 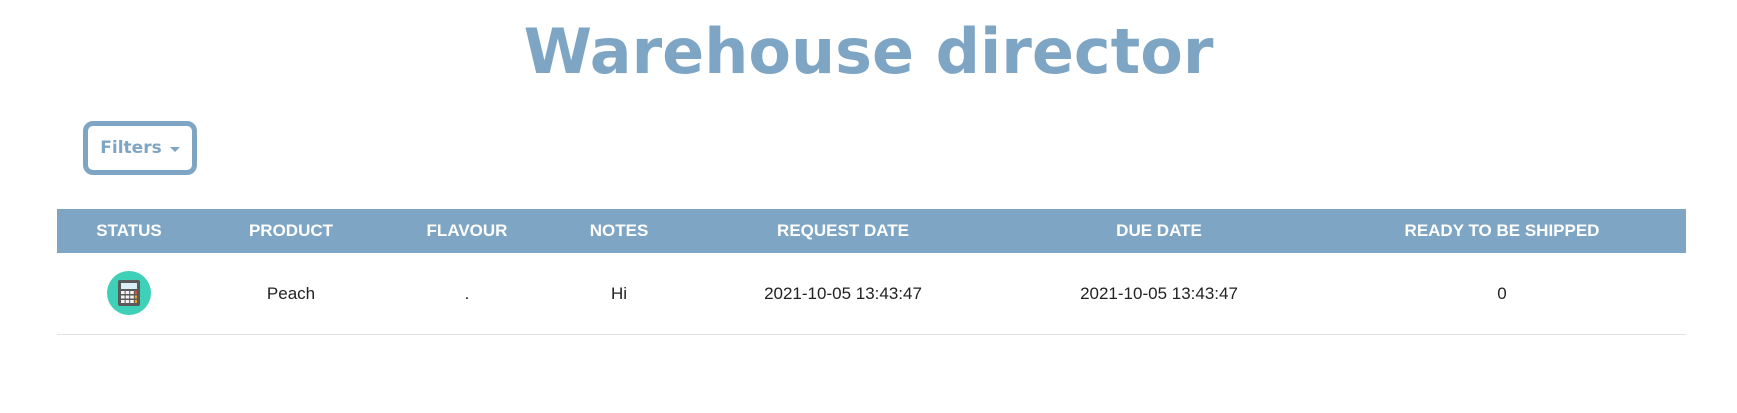 What do you see at coordinates (291, 231) in the screenshot?
I see `column-header-product: PRODUCT` at bounding box center [291, 231].